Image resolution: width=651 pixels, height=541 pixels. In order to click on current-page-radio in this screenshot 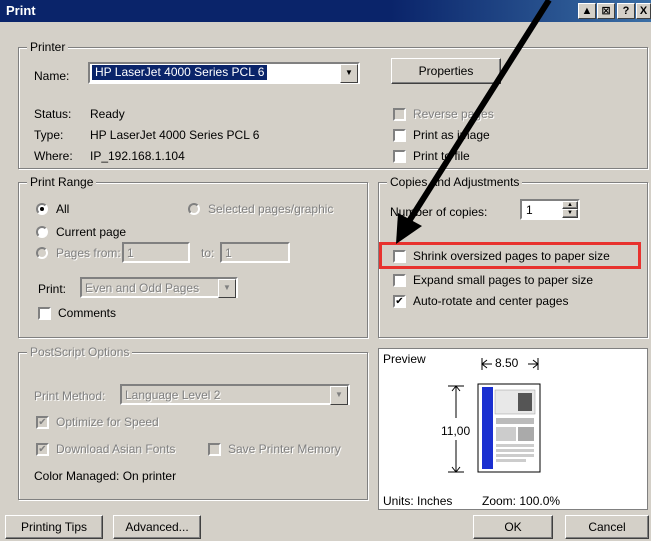, I will do `click(42, 232)`.